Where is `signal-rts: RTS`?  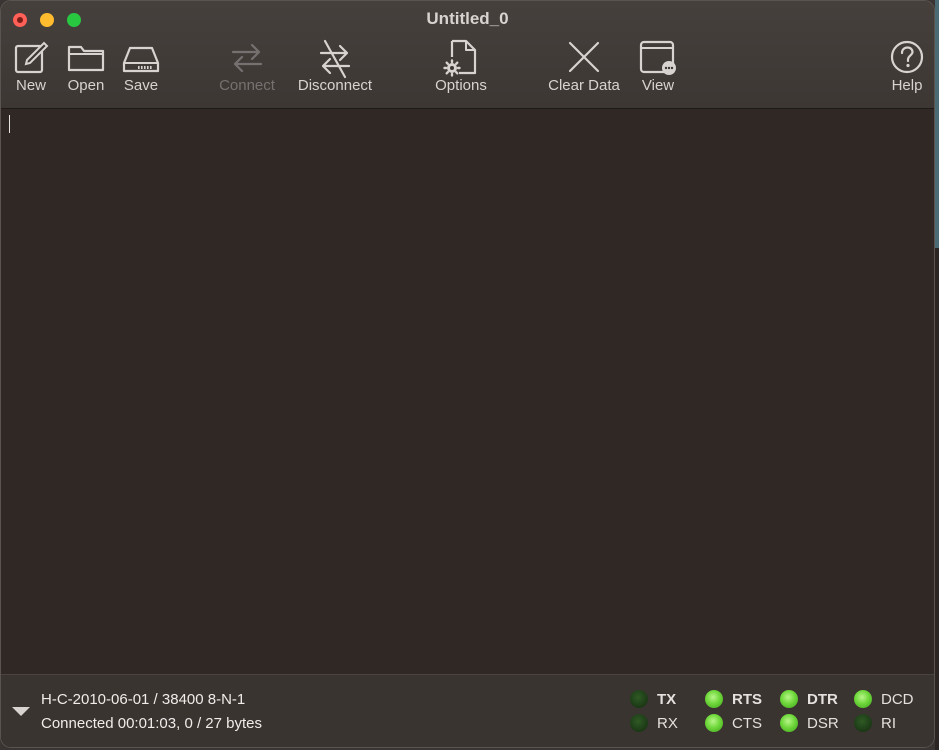 signal-rts: RTS is located at coordinates (733, 699).